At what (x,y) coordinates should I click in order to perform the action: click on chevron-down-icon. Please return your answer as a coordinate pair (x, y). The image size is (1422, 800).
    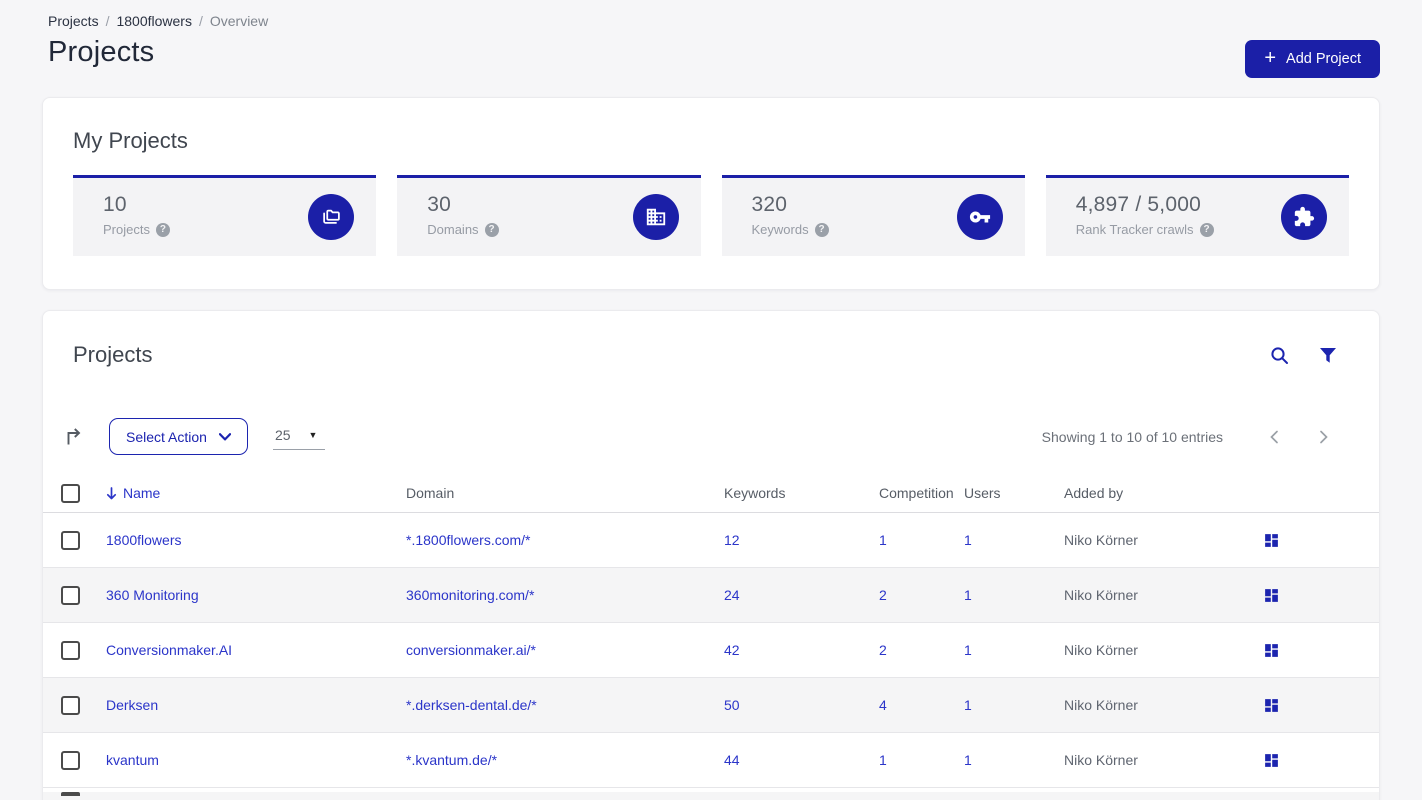
    Looking at the image, I should click on (224, 436).